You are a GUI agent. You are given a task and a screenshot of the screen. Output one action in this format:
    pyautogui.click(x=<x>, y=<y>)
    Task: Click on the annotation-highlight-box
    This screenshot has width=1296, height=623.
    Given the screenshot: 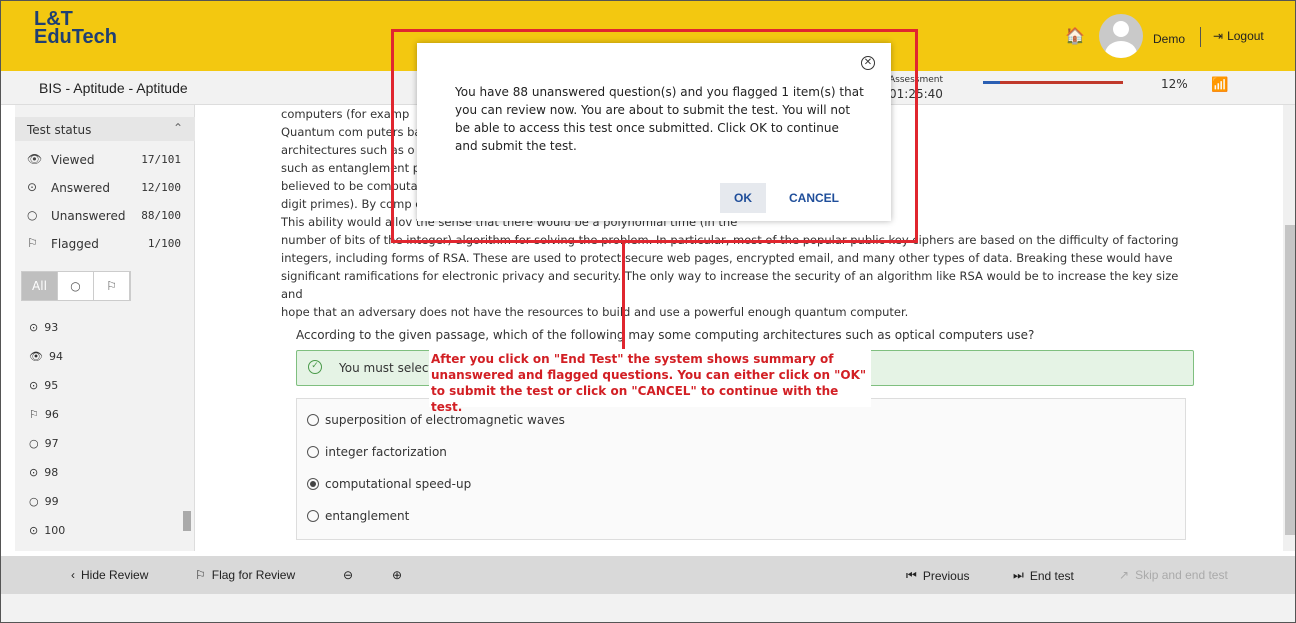 What is the action you would take?
    pyautogui.click(x=654, y=136)
    